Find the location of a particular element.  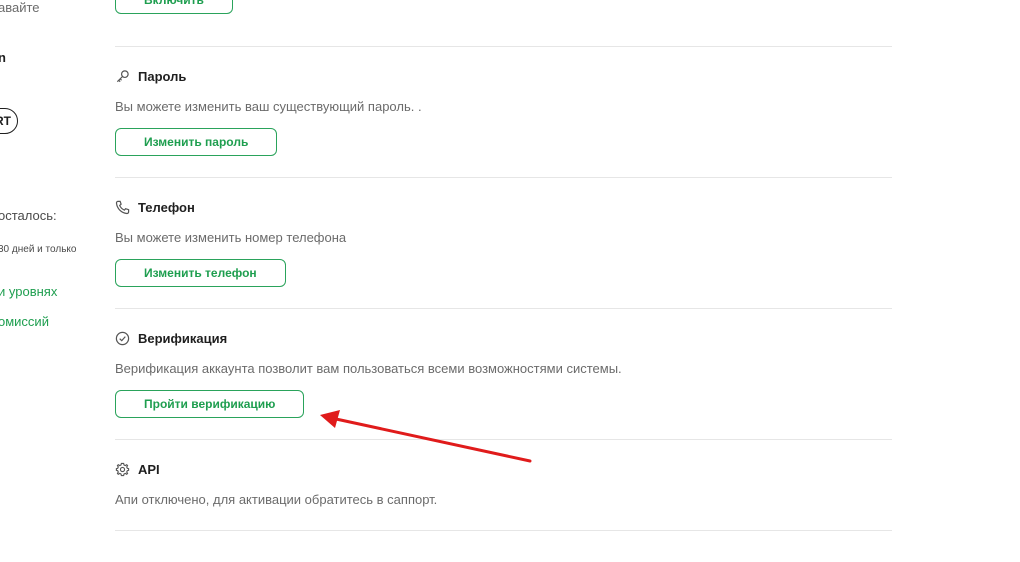

sidebar-user-name: n is located at coordinates (3, 57).